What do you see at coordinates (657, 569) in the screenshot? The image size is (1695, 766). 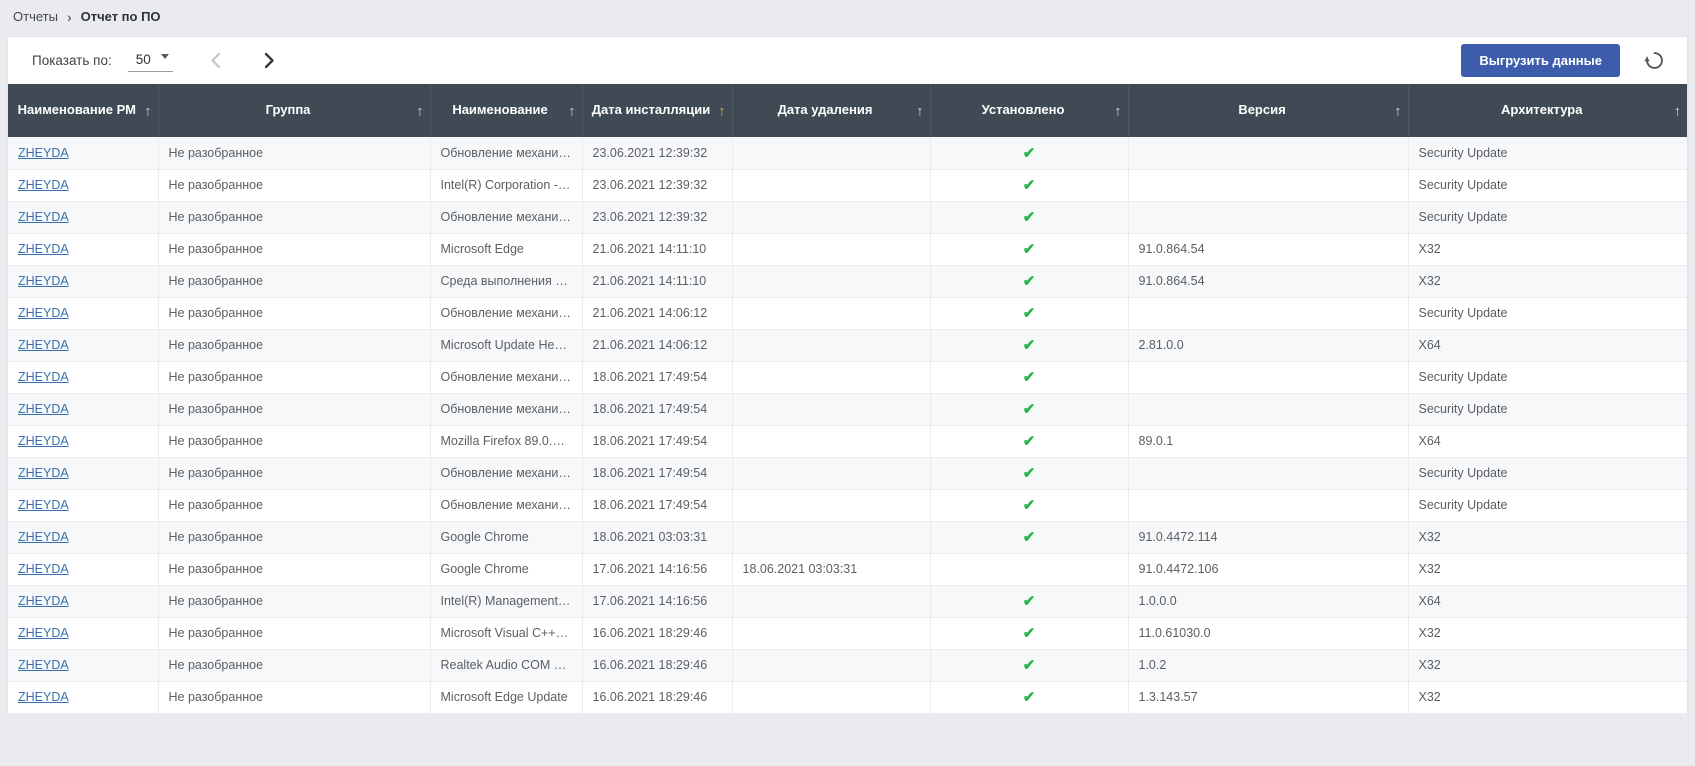 I see `install-date-cell: 17.06.2021 14:16:56` at bounding box center [657, 569].